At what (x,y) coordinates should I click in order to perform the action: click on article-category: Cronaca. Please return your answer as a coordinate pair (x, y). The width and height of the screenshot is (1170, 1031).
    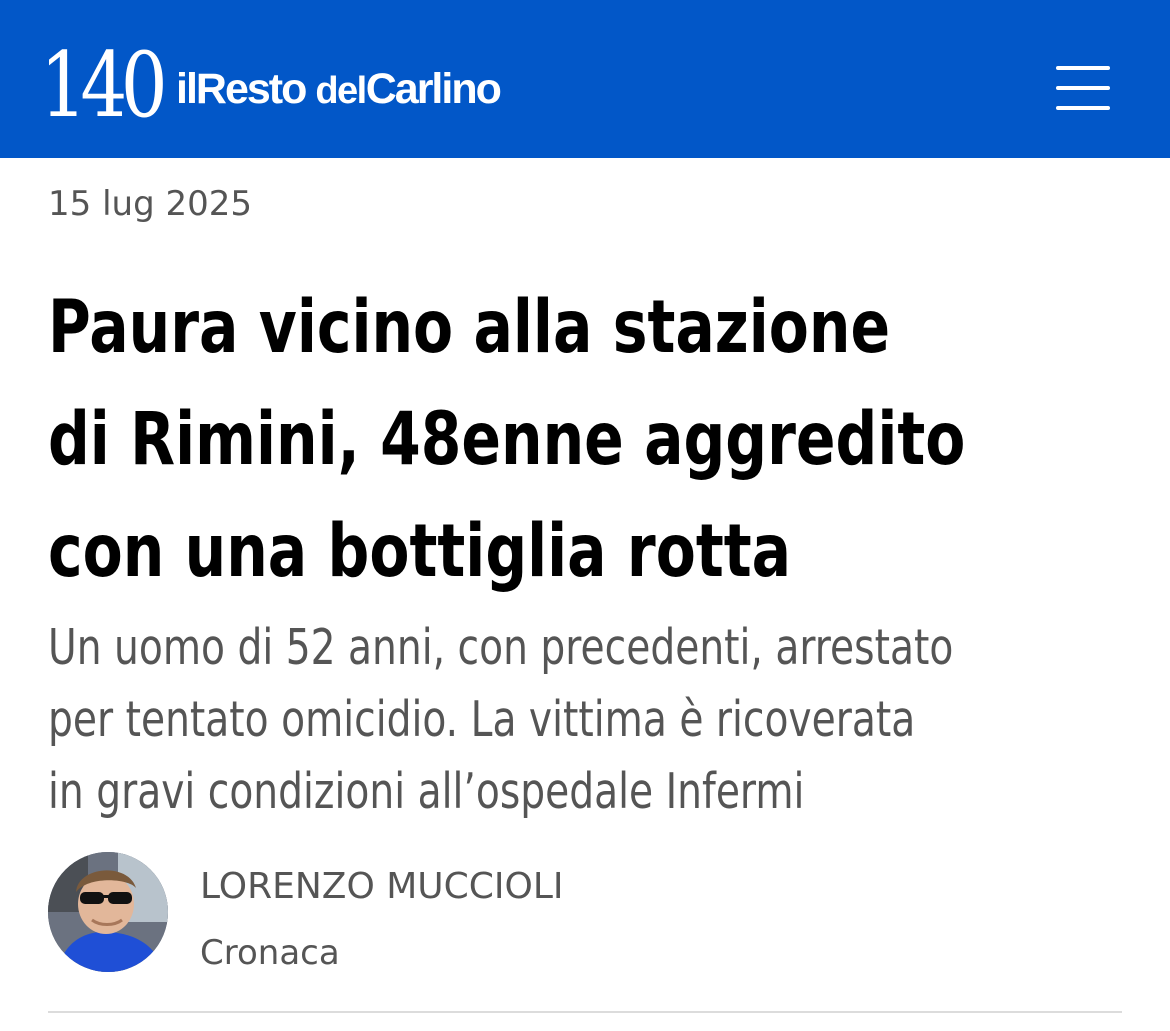
    Looking at the image, I should click on (270, 953).